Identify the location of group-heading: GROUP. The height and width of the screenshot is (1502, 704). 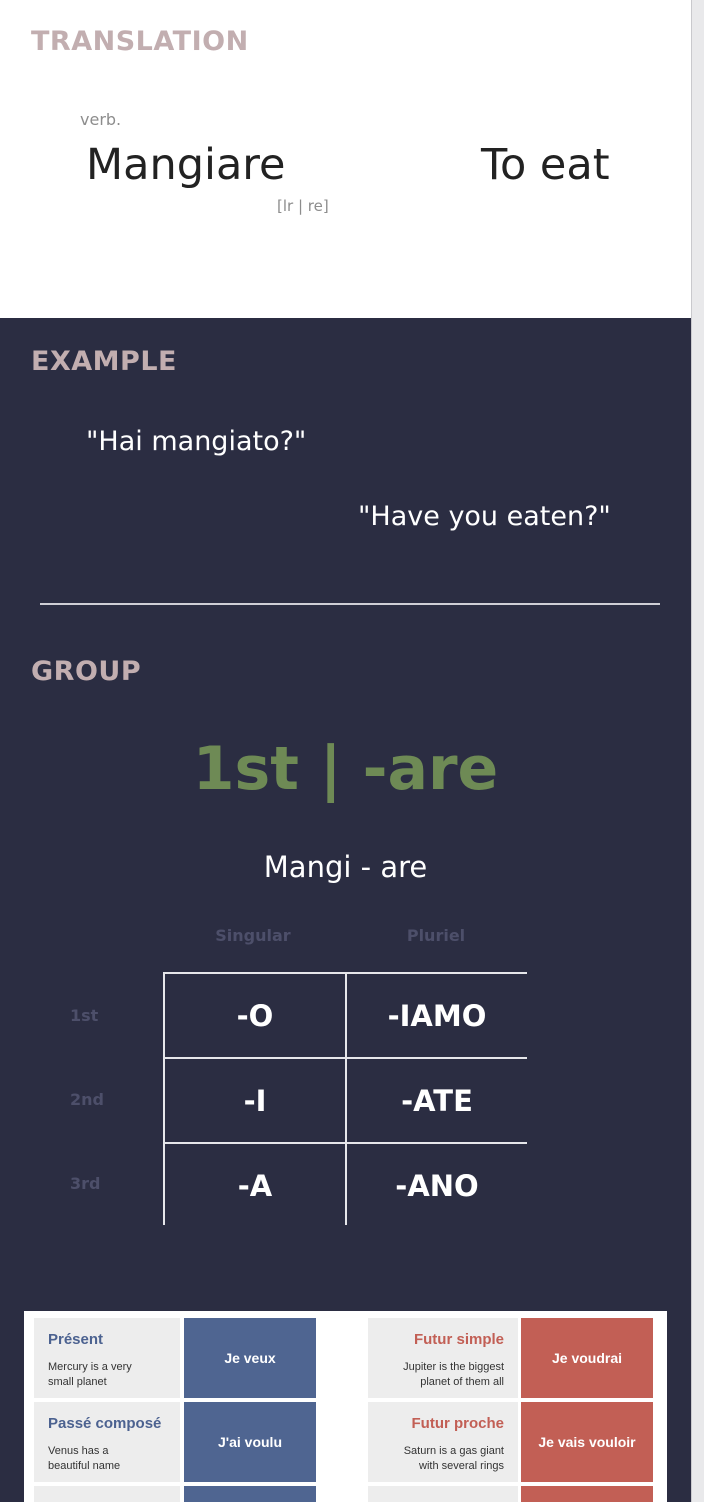
(86, 671).